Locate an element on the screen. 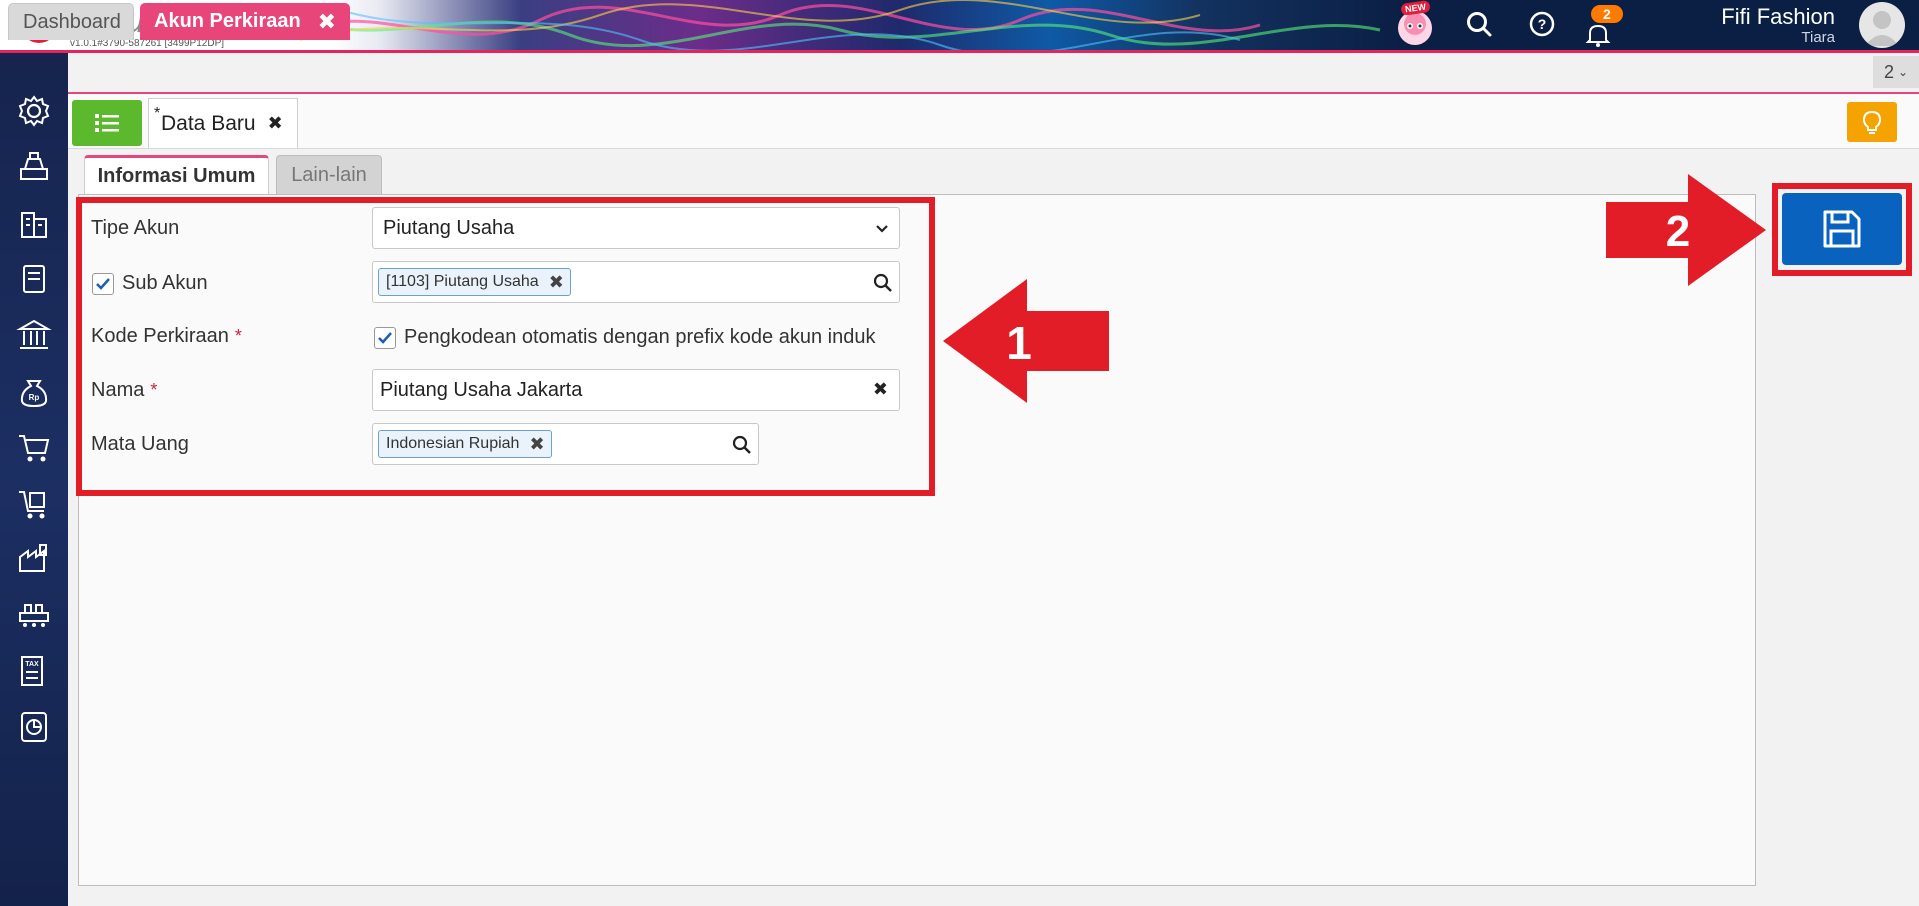  user-avatar-icon is located at coordinates (1882, 28).